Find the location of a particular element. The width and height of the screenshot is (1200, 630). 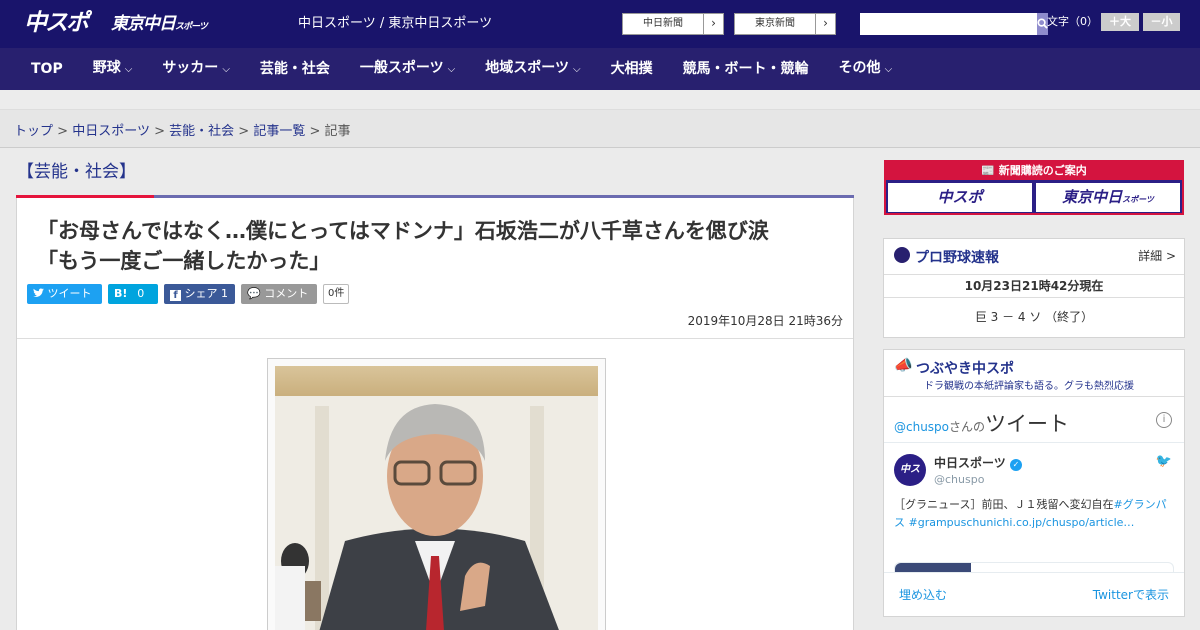

nav-local-sports: 地域スポーツ ⌵ is located at coordinates (532, 69).